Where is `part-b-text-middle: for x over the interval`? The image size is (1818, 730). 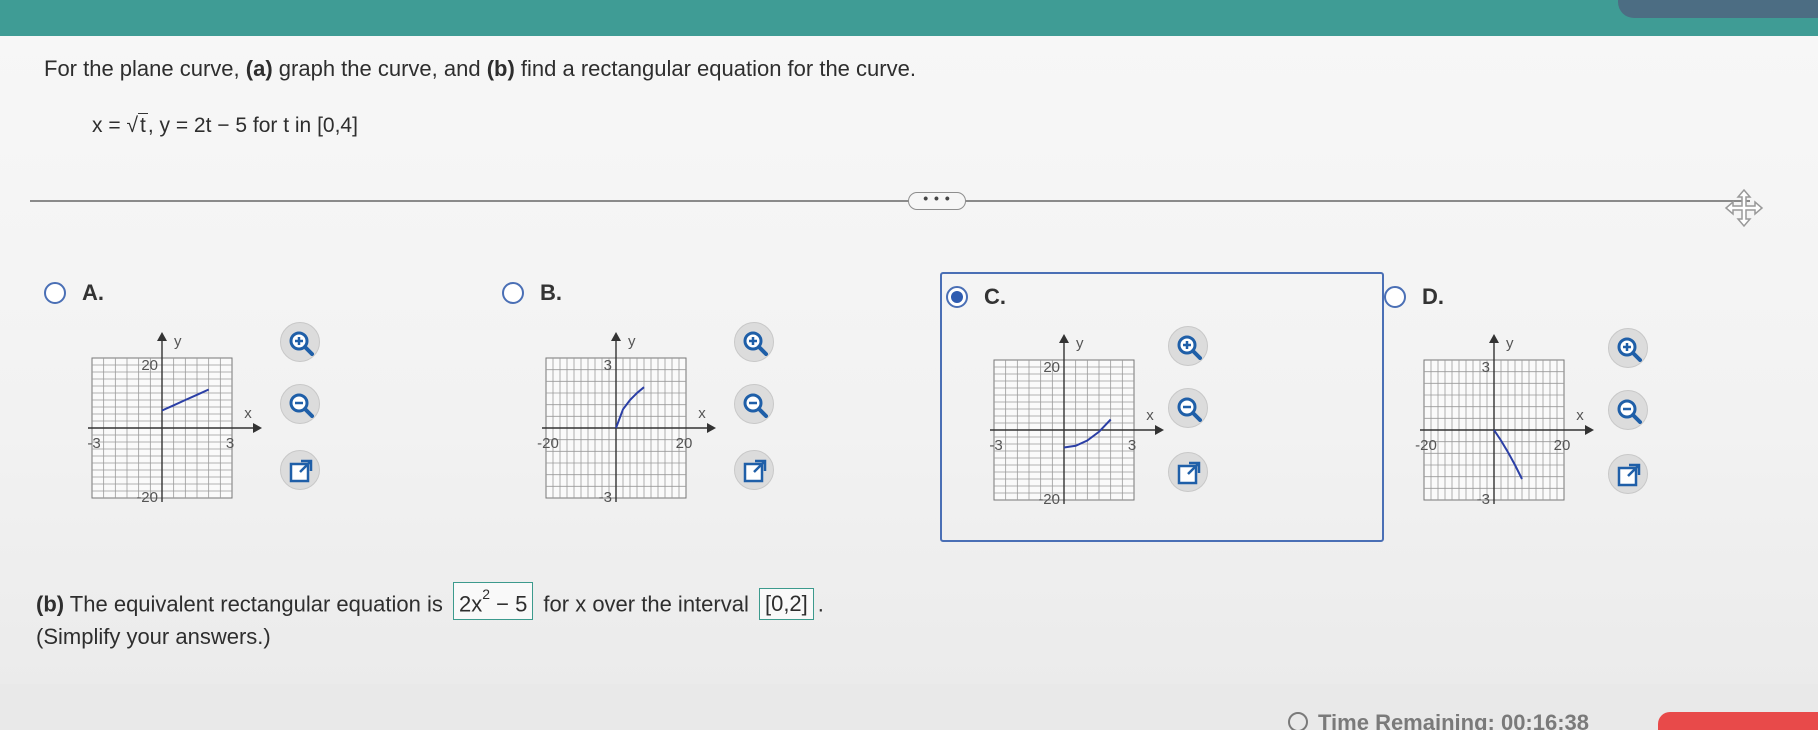 part-b-text-middle: for x over the interval is located at coordinates (646, 604).